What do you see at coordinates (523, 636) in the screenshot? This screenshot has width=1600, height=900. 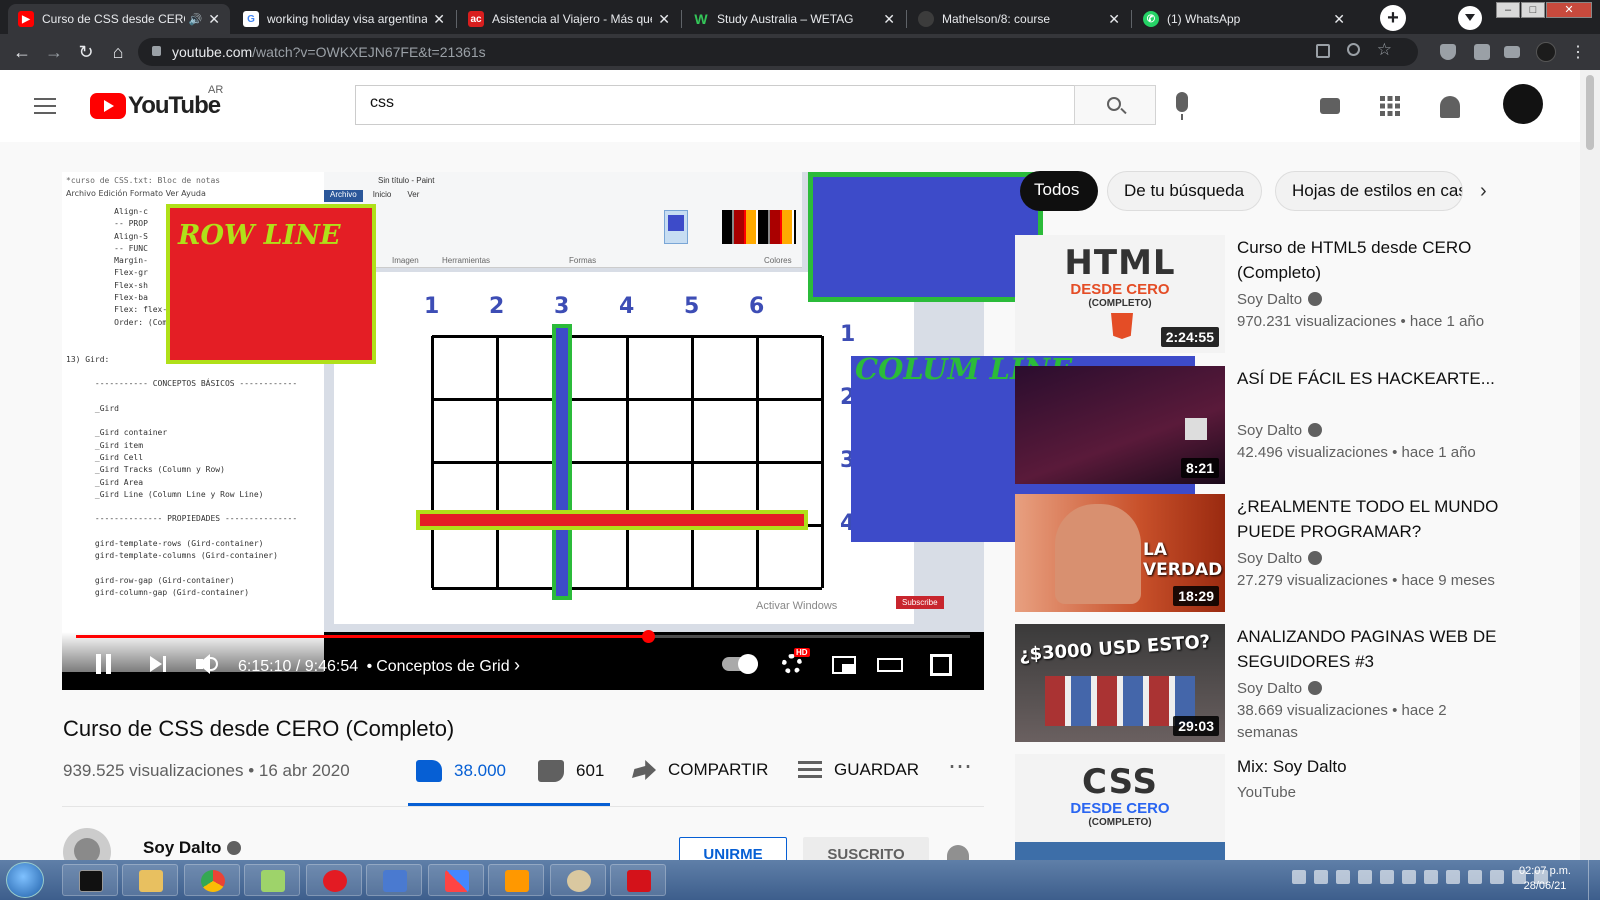 I see `video-progress-bar` at bounding box center [523, 636].